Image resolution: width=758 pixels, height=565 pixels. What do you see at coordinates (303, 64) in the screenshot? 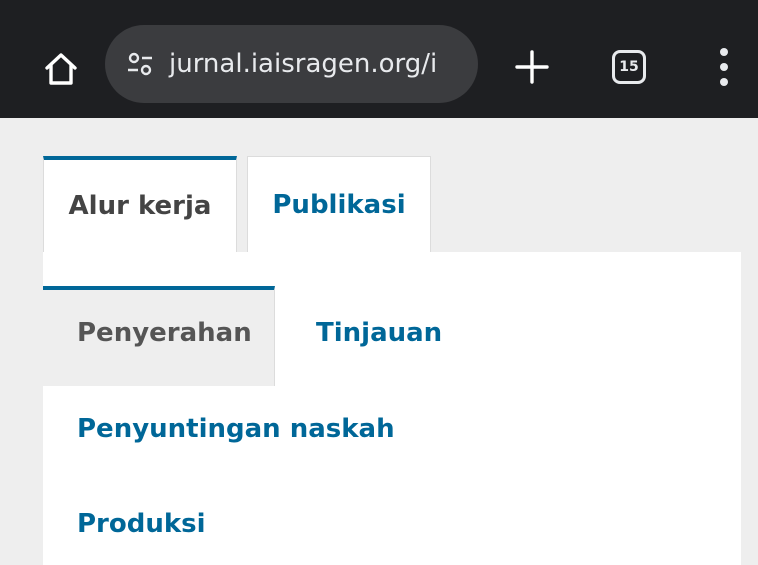
I see `url-text: jurnal.iaisragen.org/i` at bounding box center [303, 64].